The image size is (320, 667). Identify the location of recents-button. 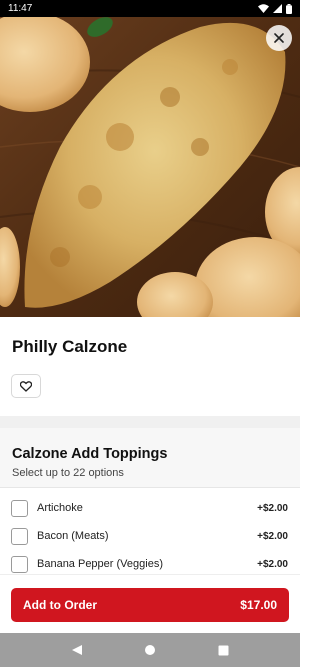
(223, 650).